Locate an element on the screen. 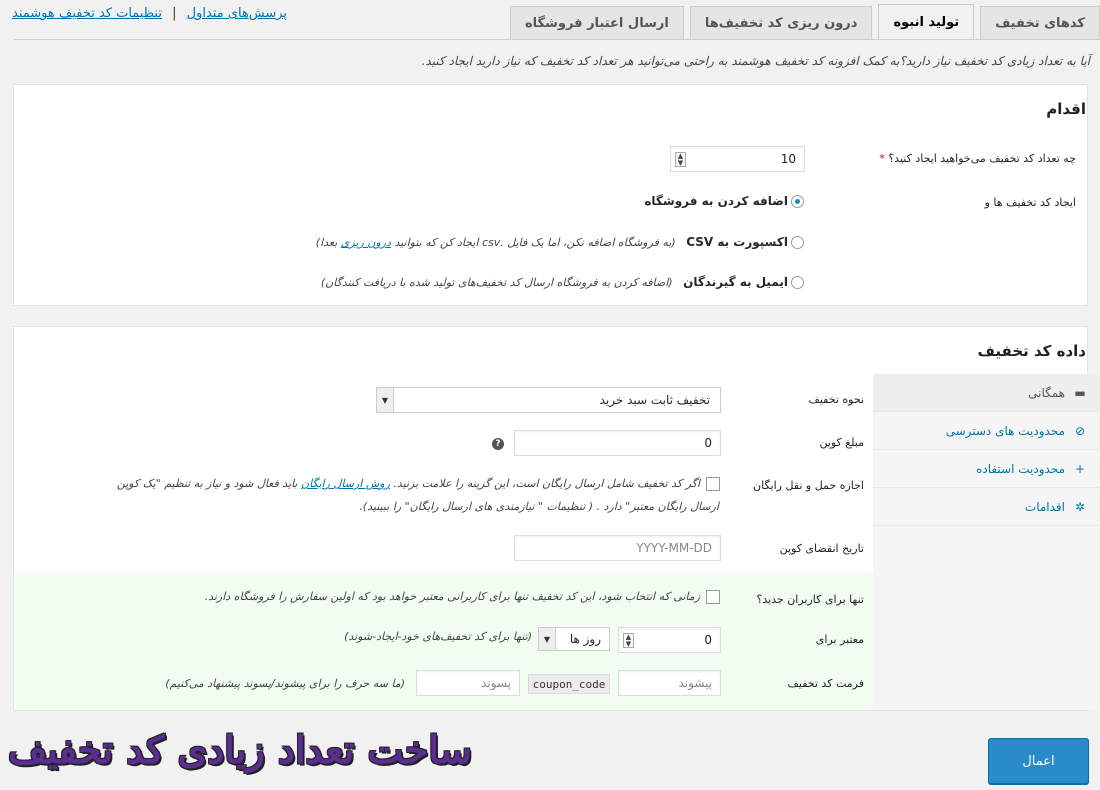  create-label: ایجاد کد تخفیف ها و is located at coordinates (1030, 202).